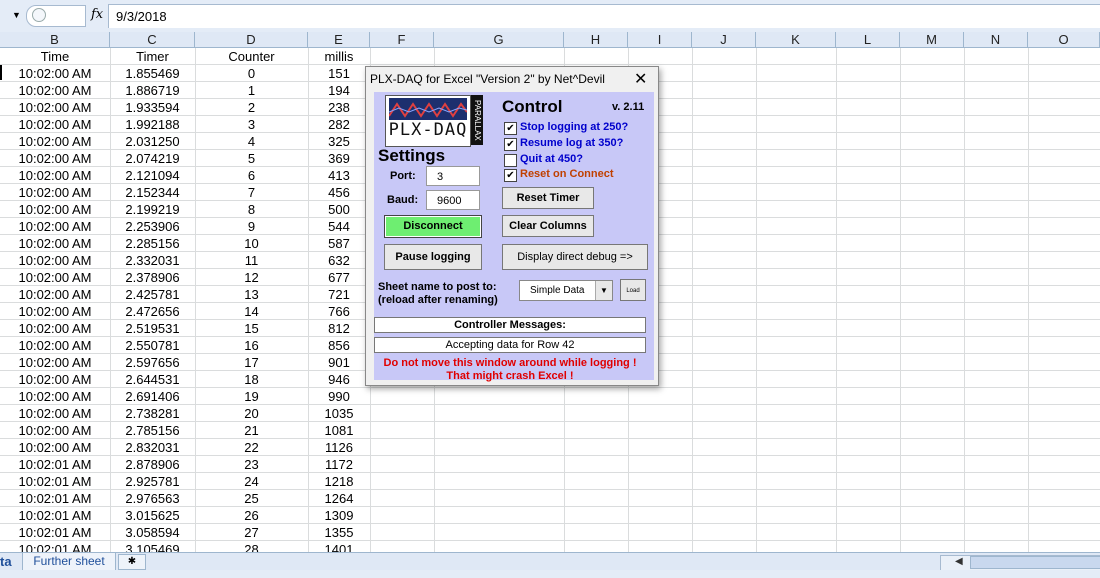 The width and height of the screenshot is (1100, 578). Describe the element at coordinates (603, 290) in the screenshot. I see `chevron-down-icon: ▼` at that location.